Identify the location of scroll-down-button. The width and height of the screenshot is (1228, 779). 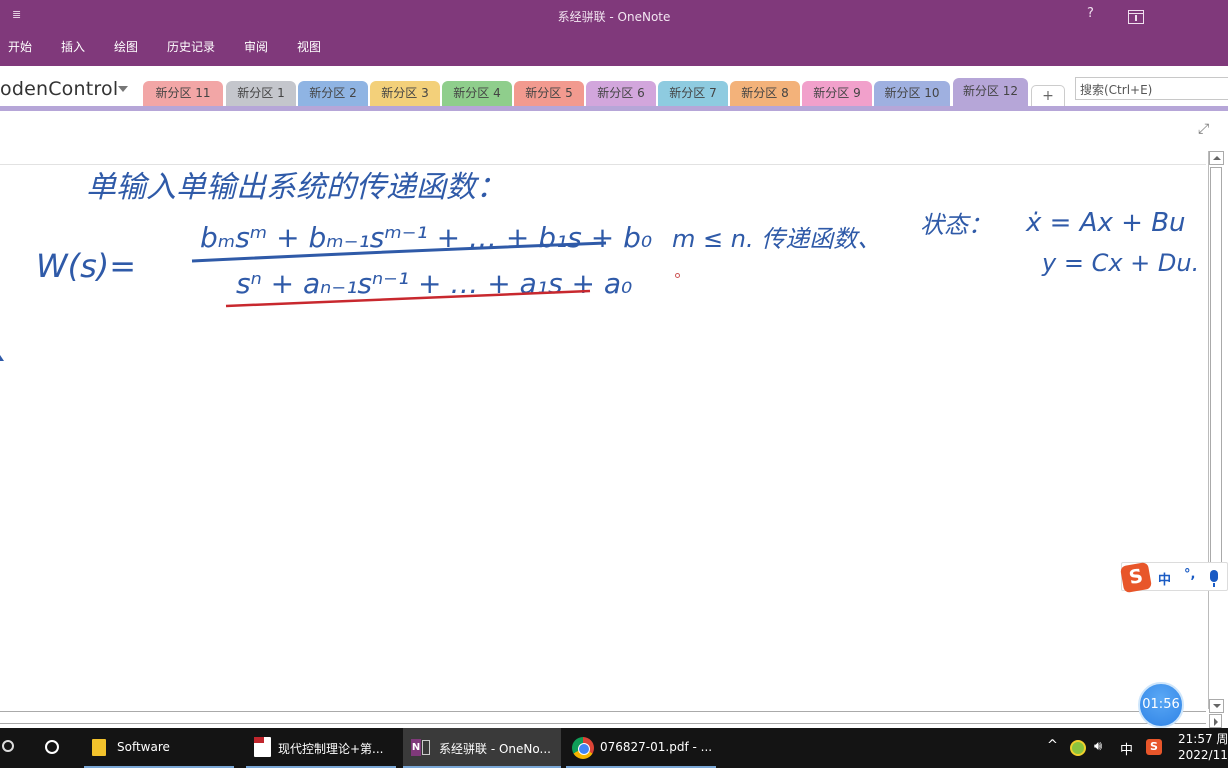
(1216, 706).